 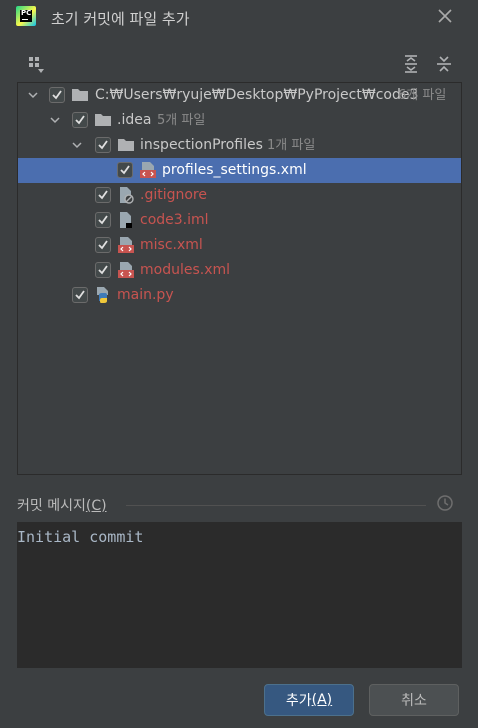 What do you see at coordinates (134, 120) in the screenshot?
I see `tree-row-label: .idea` at bounding box center [134, 120].